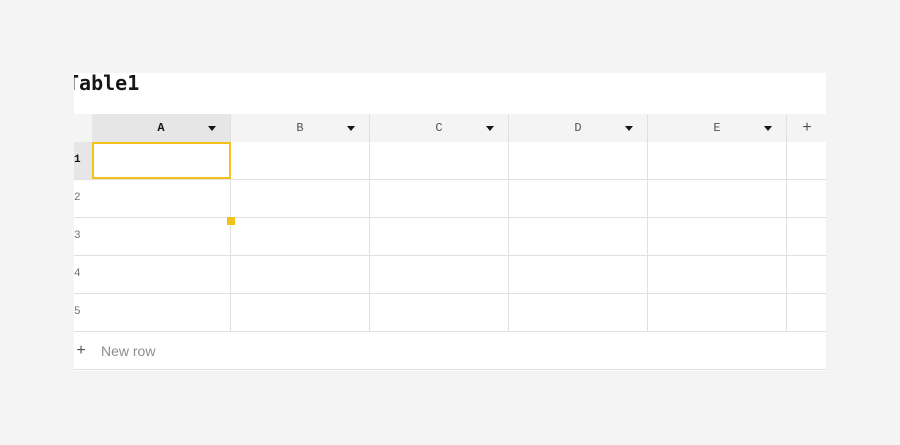  I want to click on cell-a4, so click(161, 274).